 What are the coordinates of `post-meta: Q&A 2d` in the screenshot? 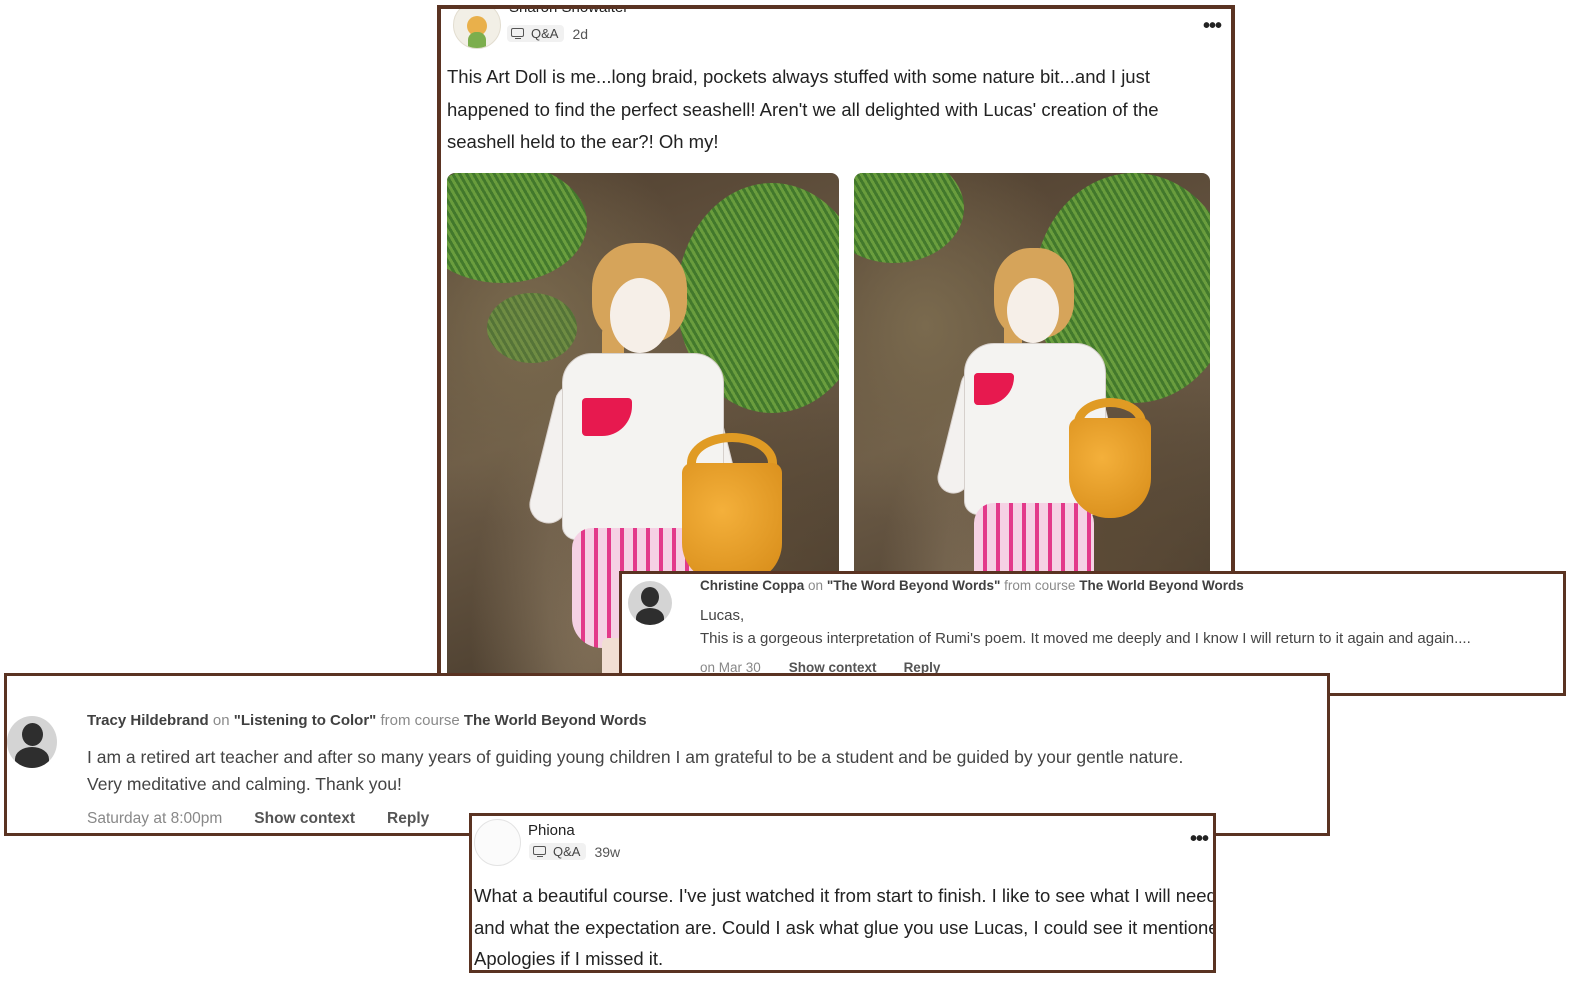 It's located at (547, 33).